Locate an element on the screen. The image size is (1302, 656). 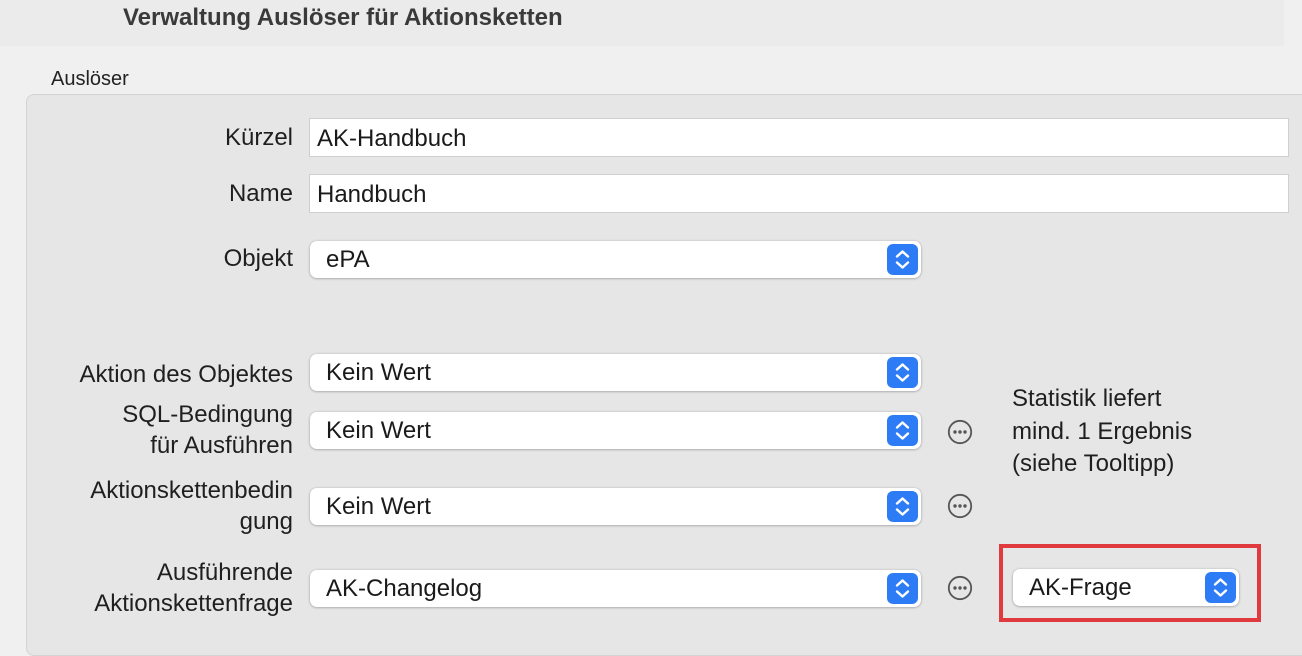
aktionskettenfrage-popup-value: AK-Changelog is located at coordinates (404, 588).